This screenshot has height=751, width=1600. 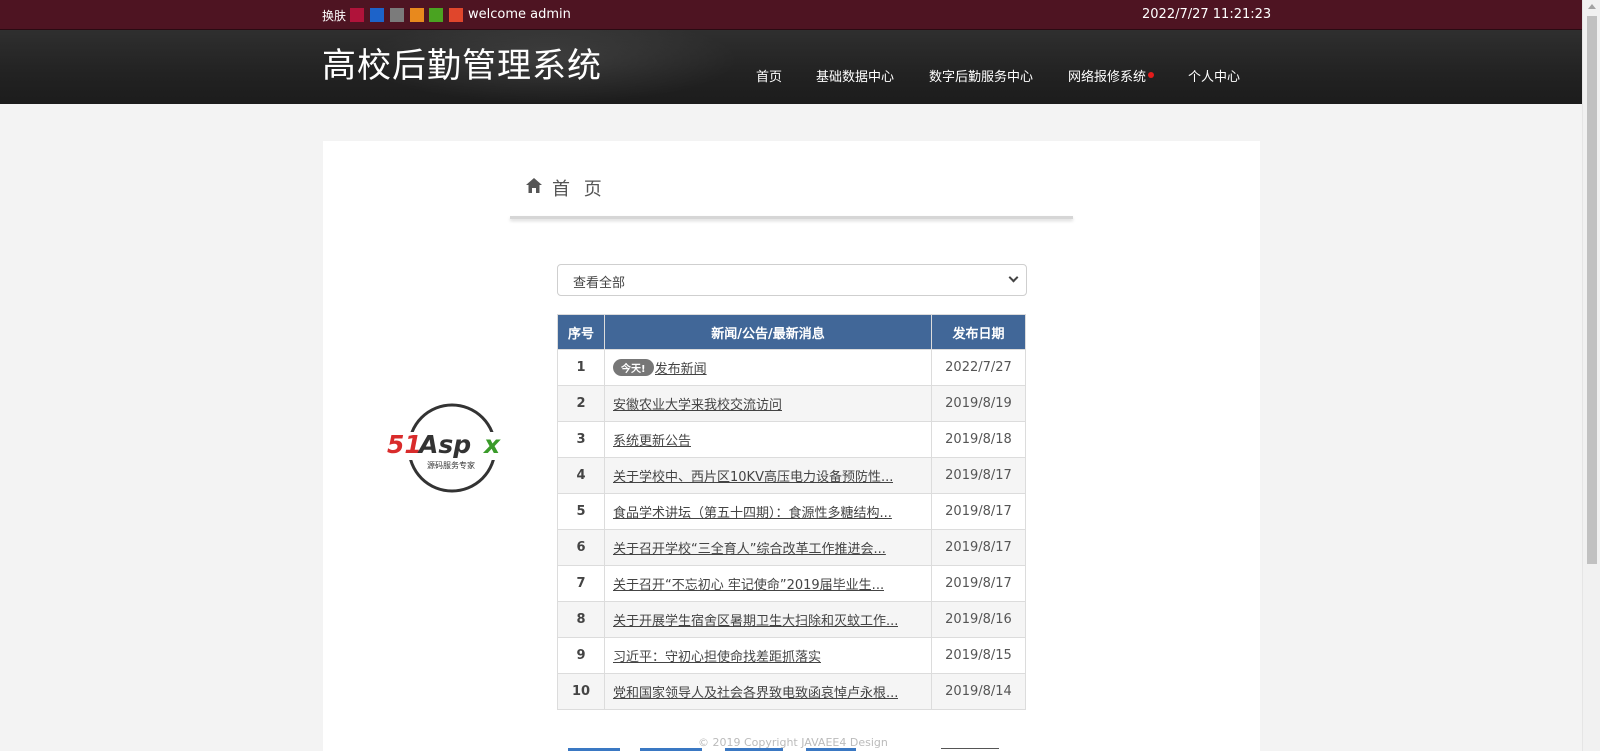 What do you see at coordinates (581, 367) in the screenshot?
I see `row-no: 1` at bounding box center [581, 367].